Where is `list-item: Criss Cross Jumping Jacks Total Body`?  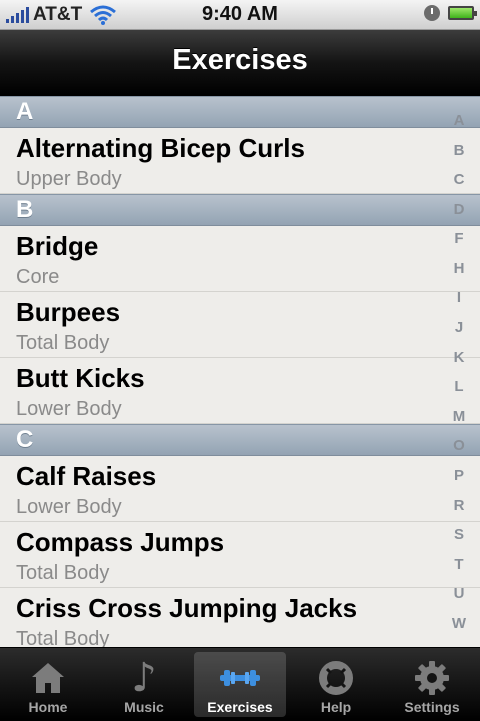 list-item: Criss Cross Jumping Jacks Total Body is located at coordinates (240, 617).